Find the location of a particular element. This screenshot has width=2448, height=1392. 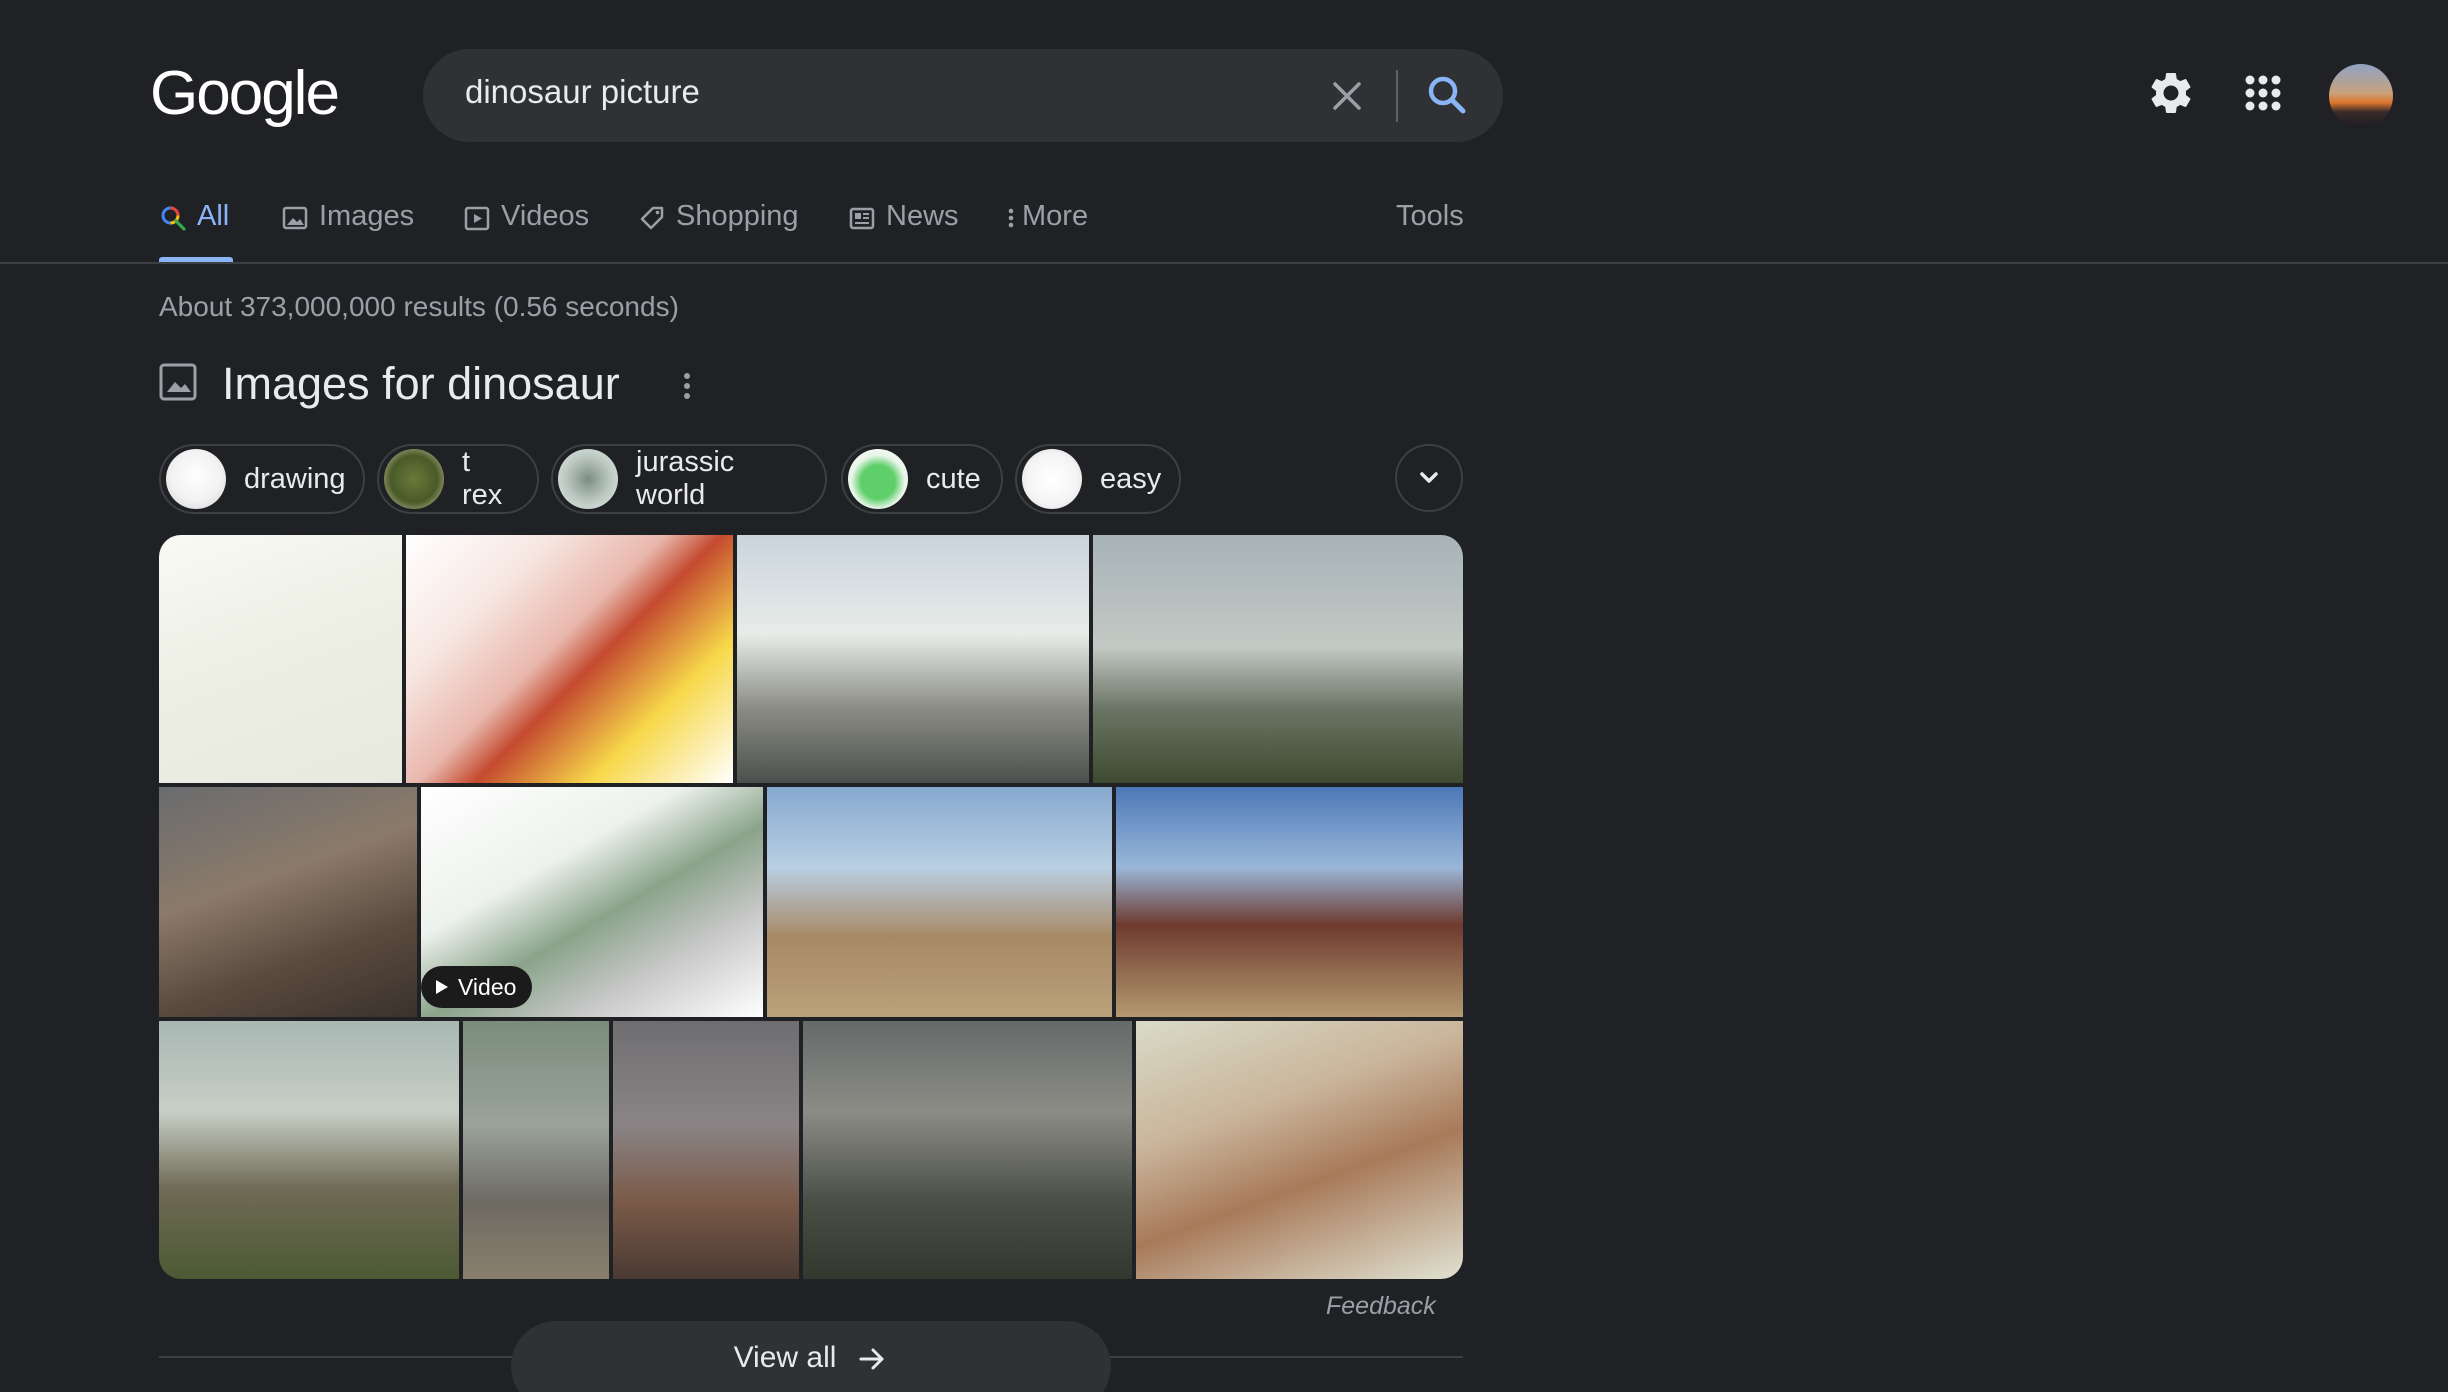

video-badge: Video is located at coordinates (477, 987).